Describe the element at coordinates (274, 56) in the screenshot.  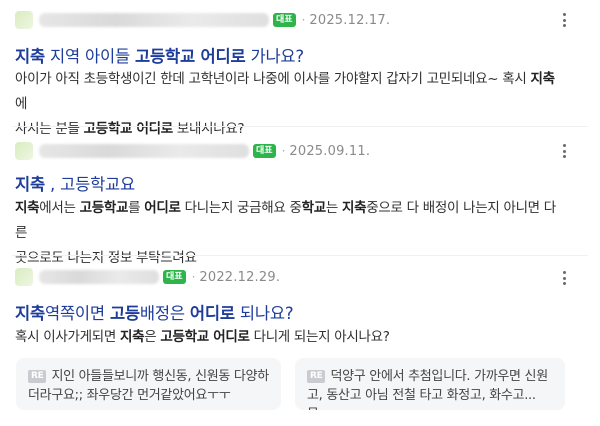
I see `text-segment: 가나요?` at that location.